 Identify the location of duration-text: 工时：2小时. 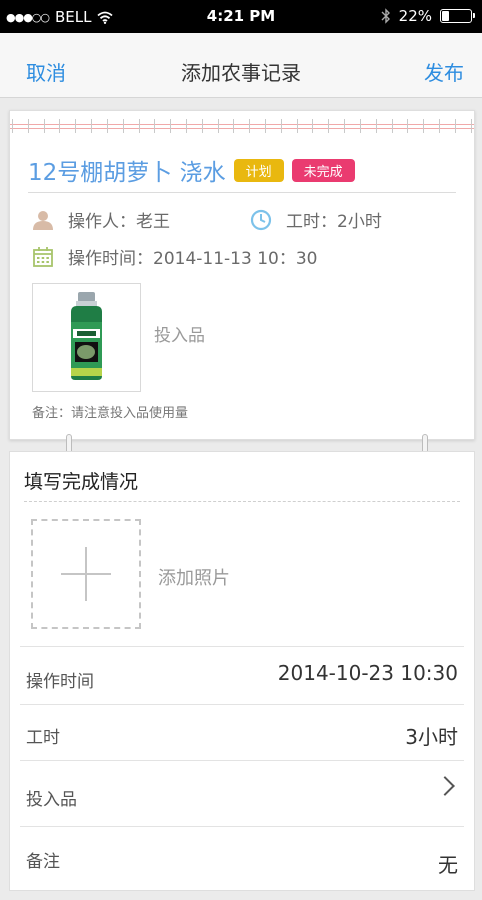
(334, 222).